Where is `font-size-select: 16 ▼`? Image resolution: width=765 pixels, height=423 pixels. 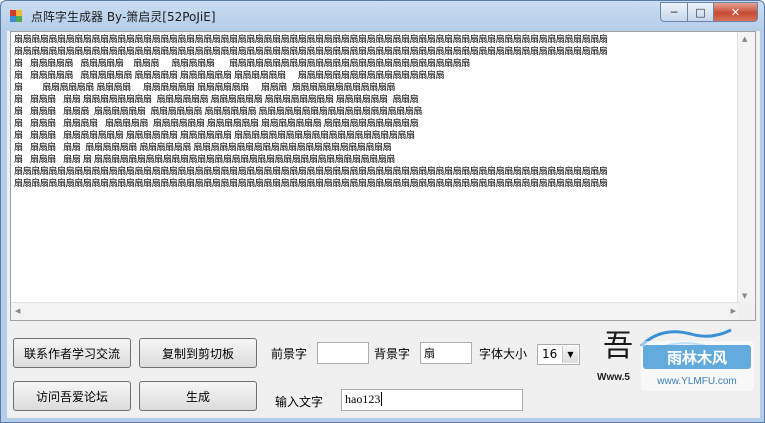 font-size-select: 16 ▼ is located at coordinates (558, 354).